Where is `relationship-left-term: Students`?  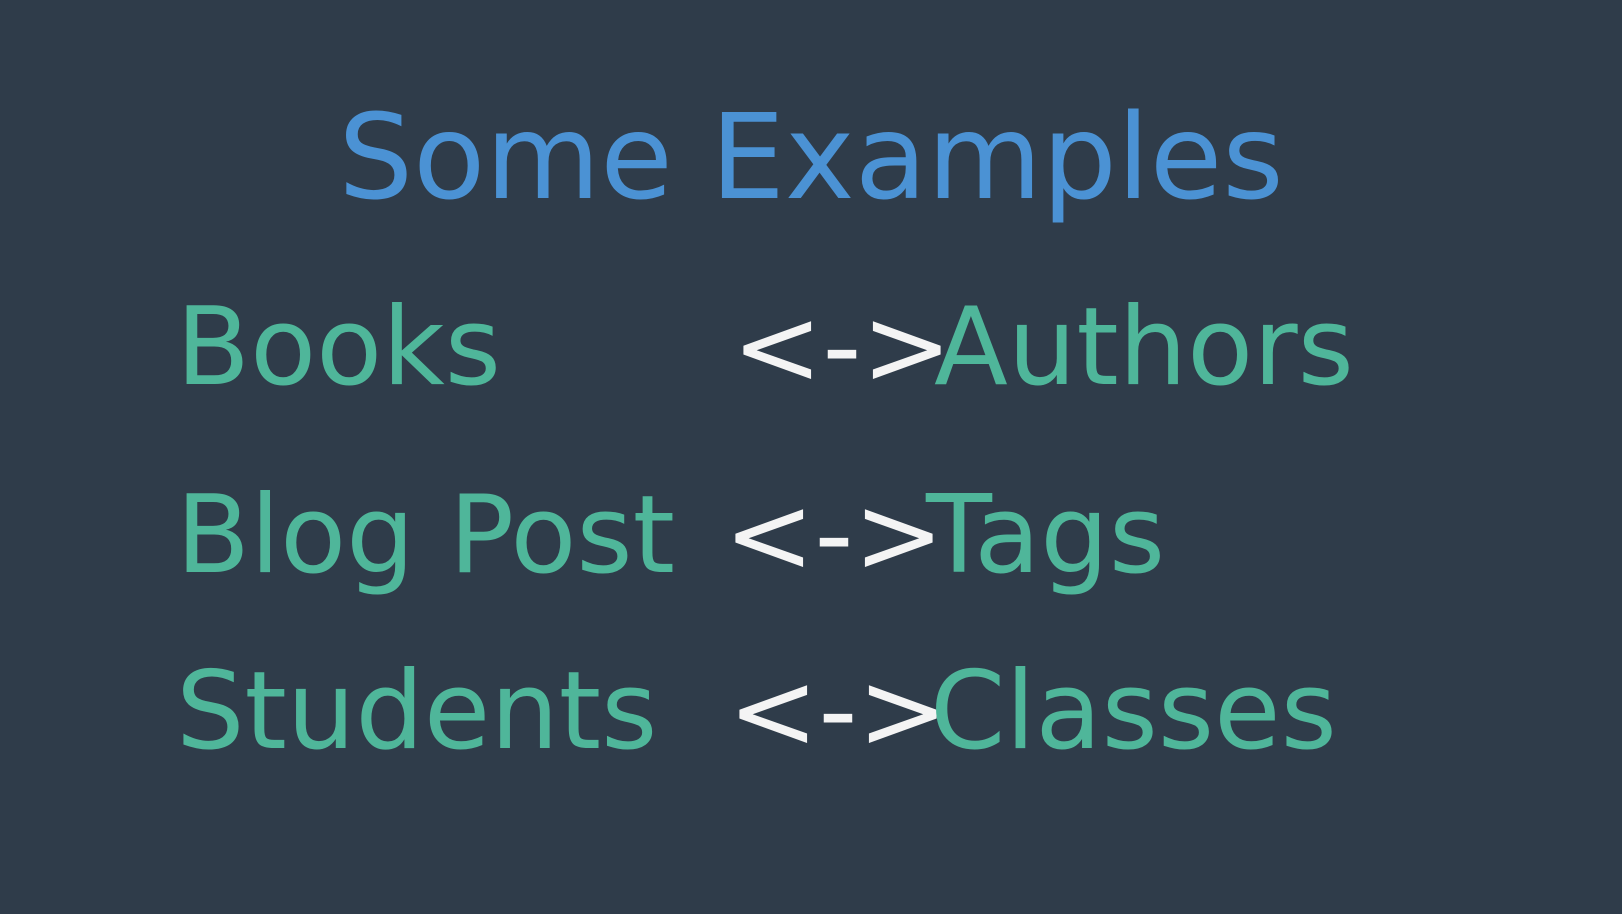 relationship-left-term: Students is located at coordinates (417, 711).